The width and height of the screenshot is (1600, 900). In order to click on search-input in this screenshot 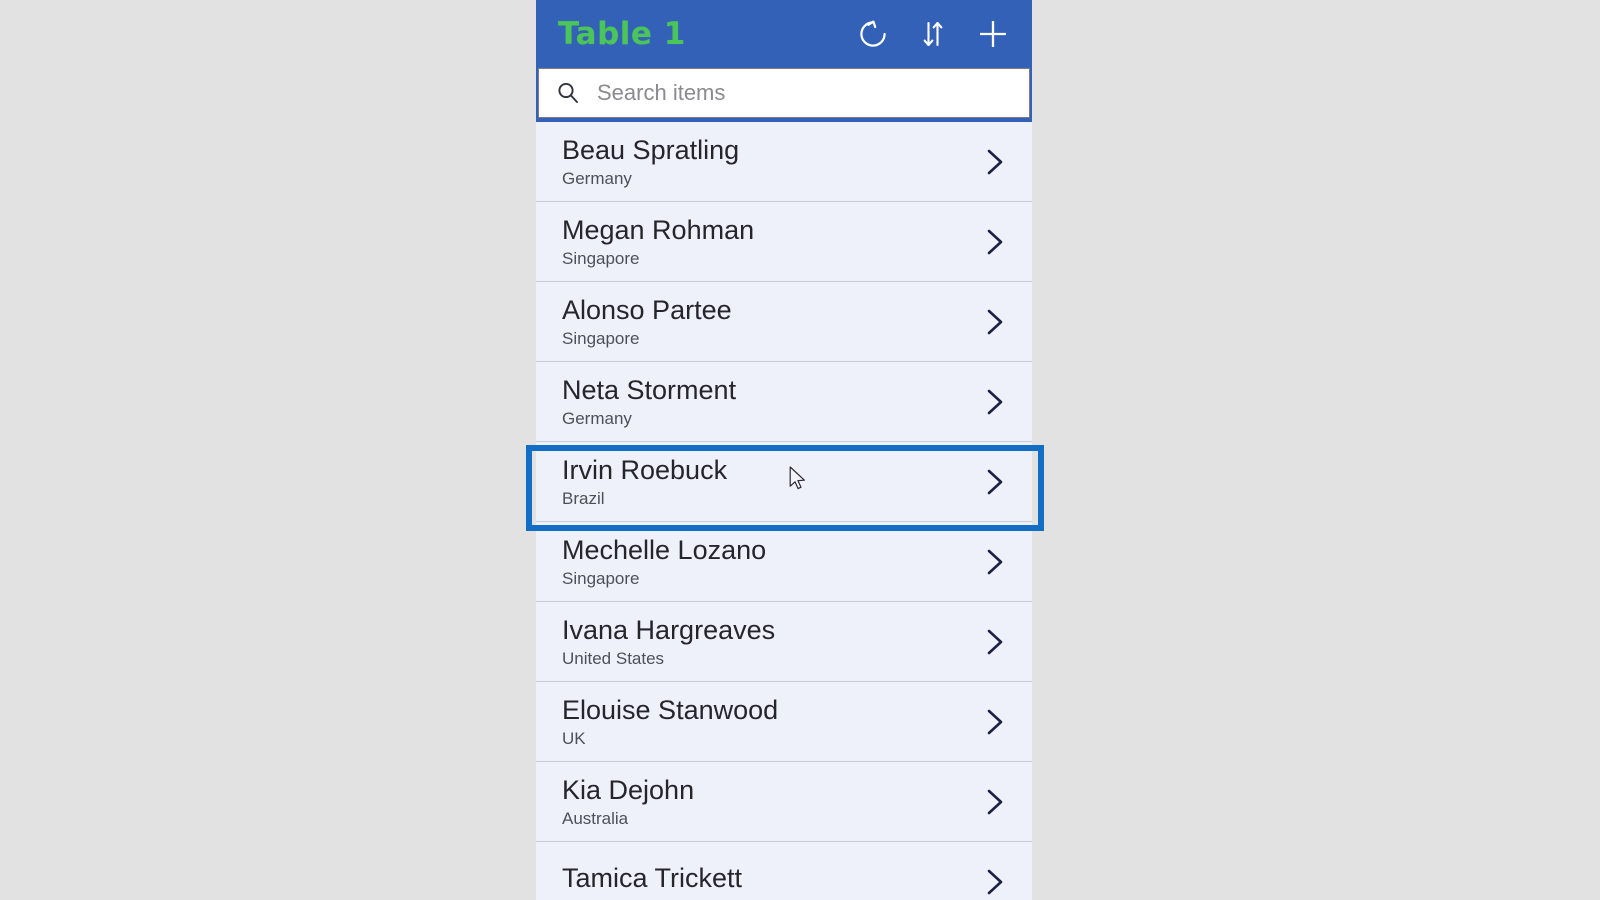, I will do `click(806, 93)`.